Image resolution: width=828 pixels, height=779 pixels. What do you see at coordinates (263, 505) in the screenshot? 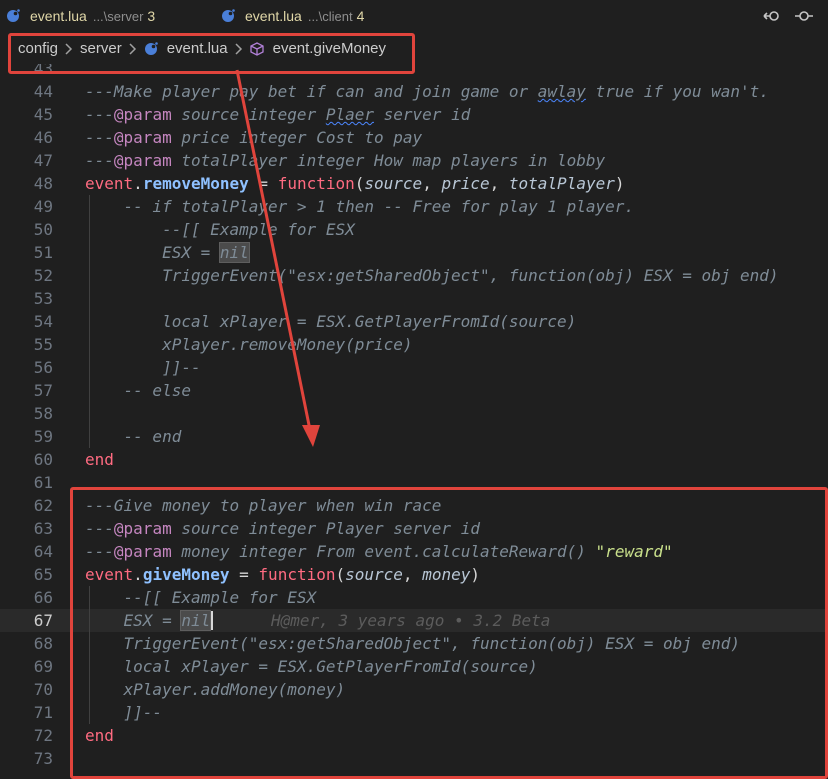
I see `code-text: ---Give money to player when win race` at bounding box center [263, 505].